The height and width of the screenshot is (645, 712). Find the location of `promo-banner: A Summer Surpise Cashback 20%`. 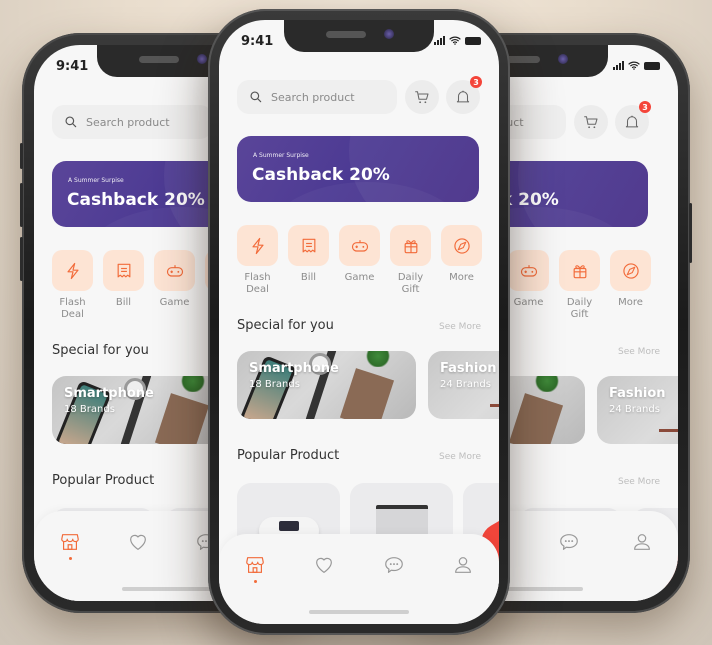

promo-banner: A Summer Surpise Cashback 20% is located at coordinates (358, 169).